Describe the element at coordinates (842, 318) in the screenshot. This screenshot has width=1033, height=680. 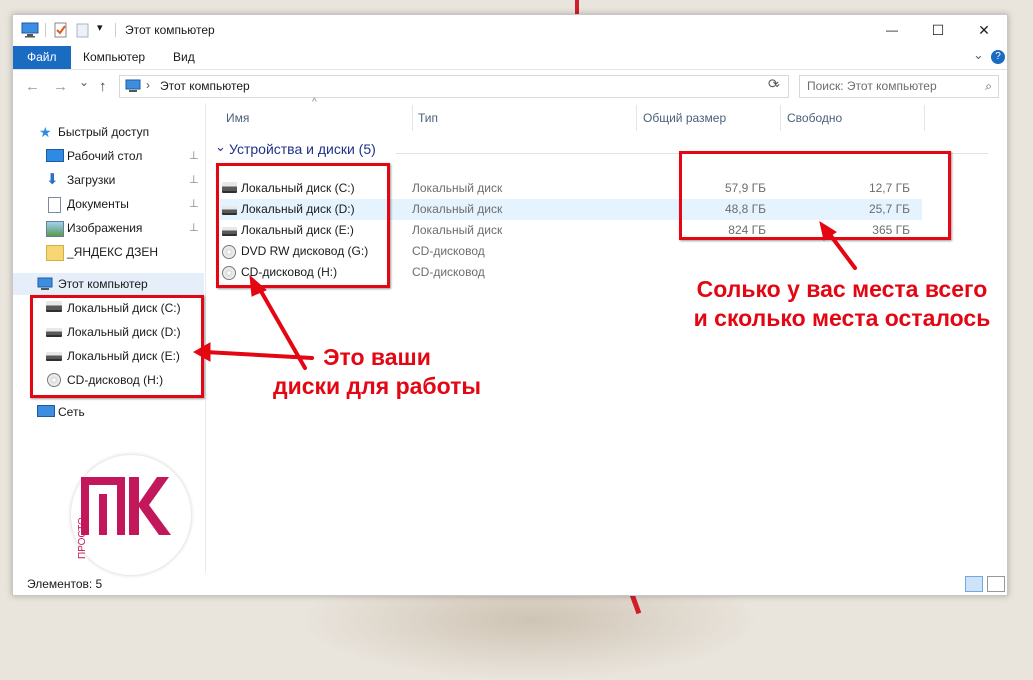
I see `annotation-space-line2: и сколько места осталось` at that location.